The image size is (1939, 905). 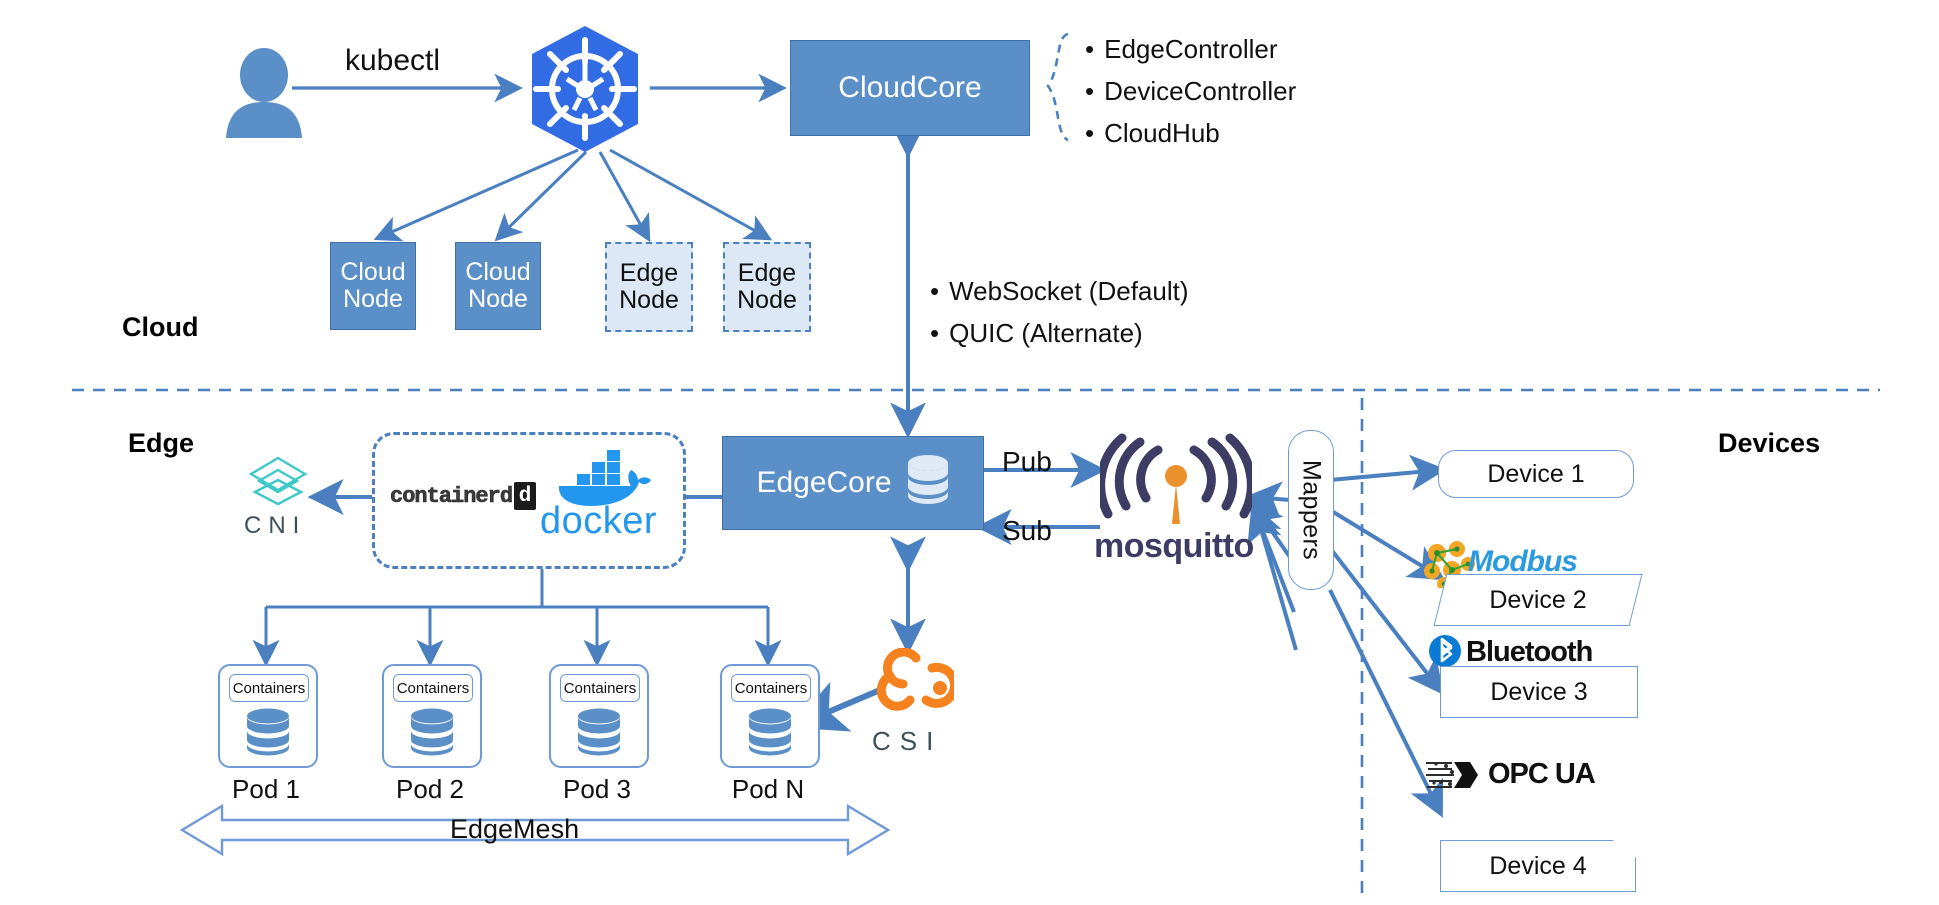 What do you see at coordinates (161, 443) in the screenshot?
I see `zone-label-edge: Edge` at bounding box center [161, 443].